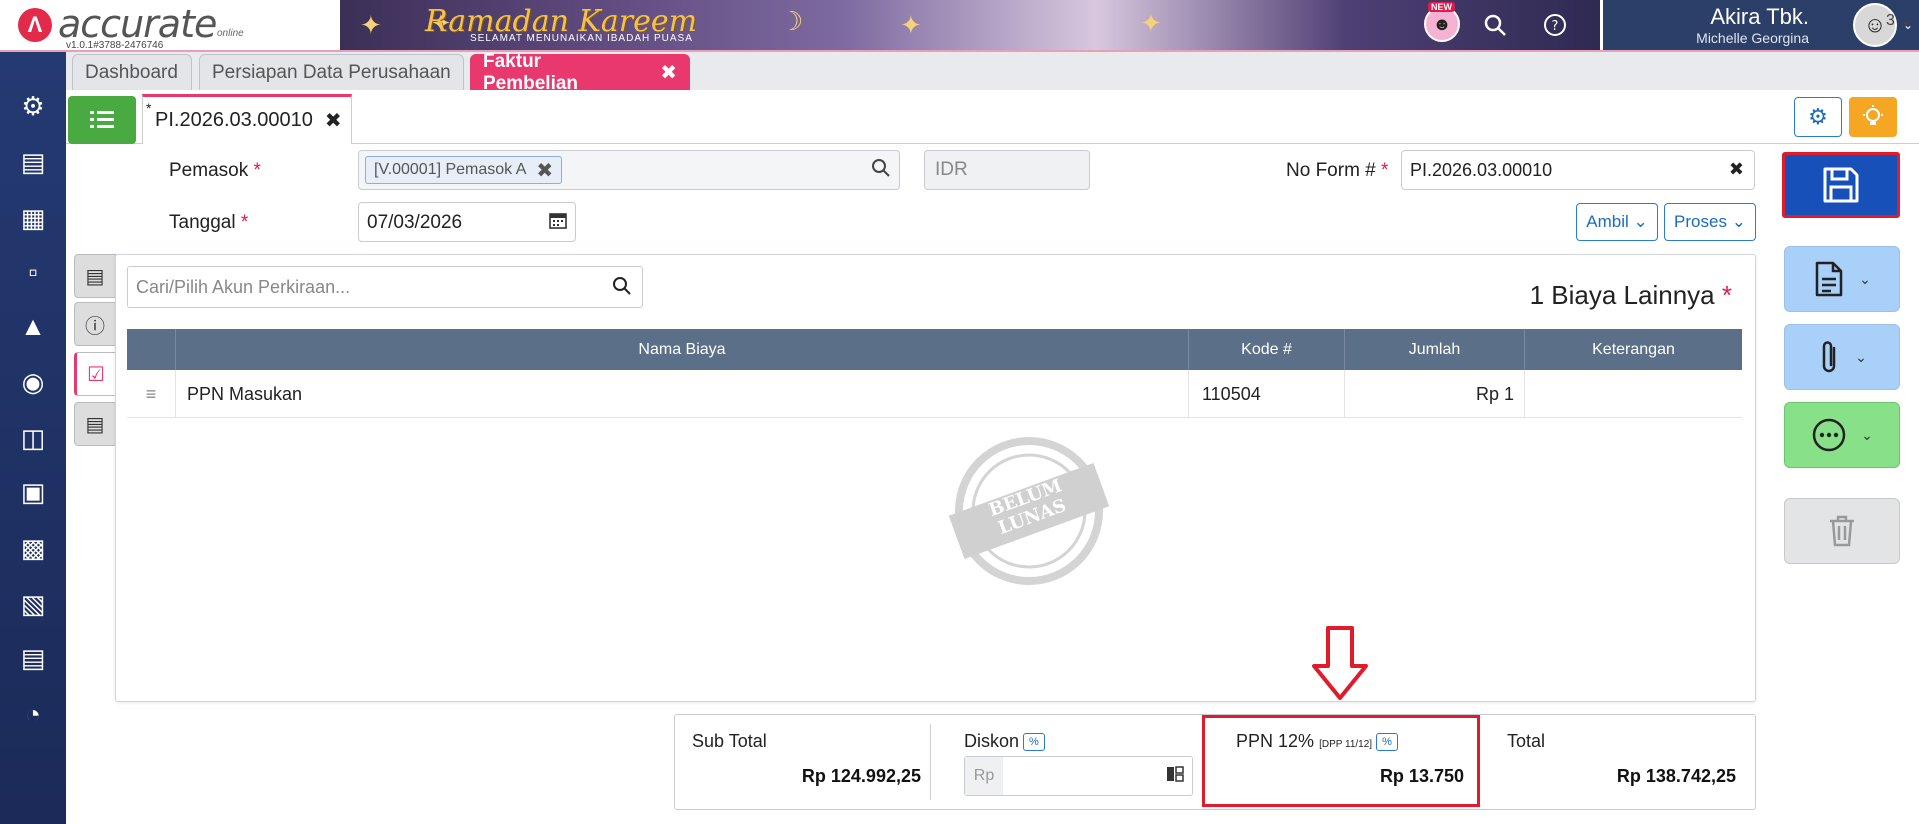 The height and width of the screenshot is (824, 1919). What do you see at coordinates (1526, 741) in the screenshot?
I see `total-label: Total` at bounding box center [1526, 741].